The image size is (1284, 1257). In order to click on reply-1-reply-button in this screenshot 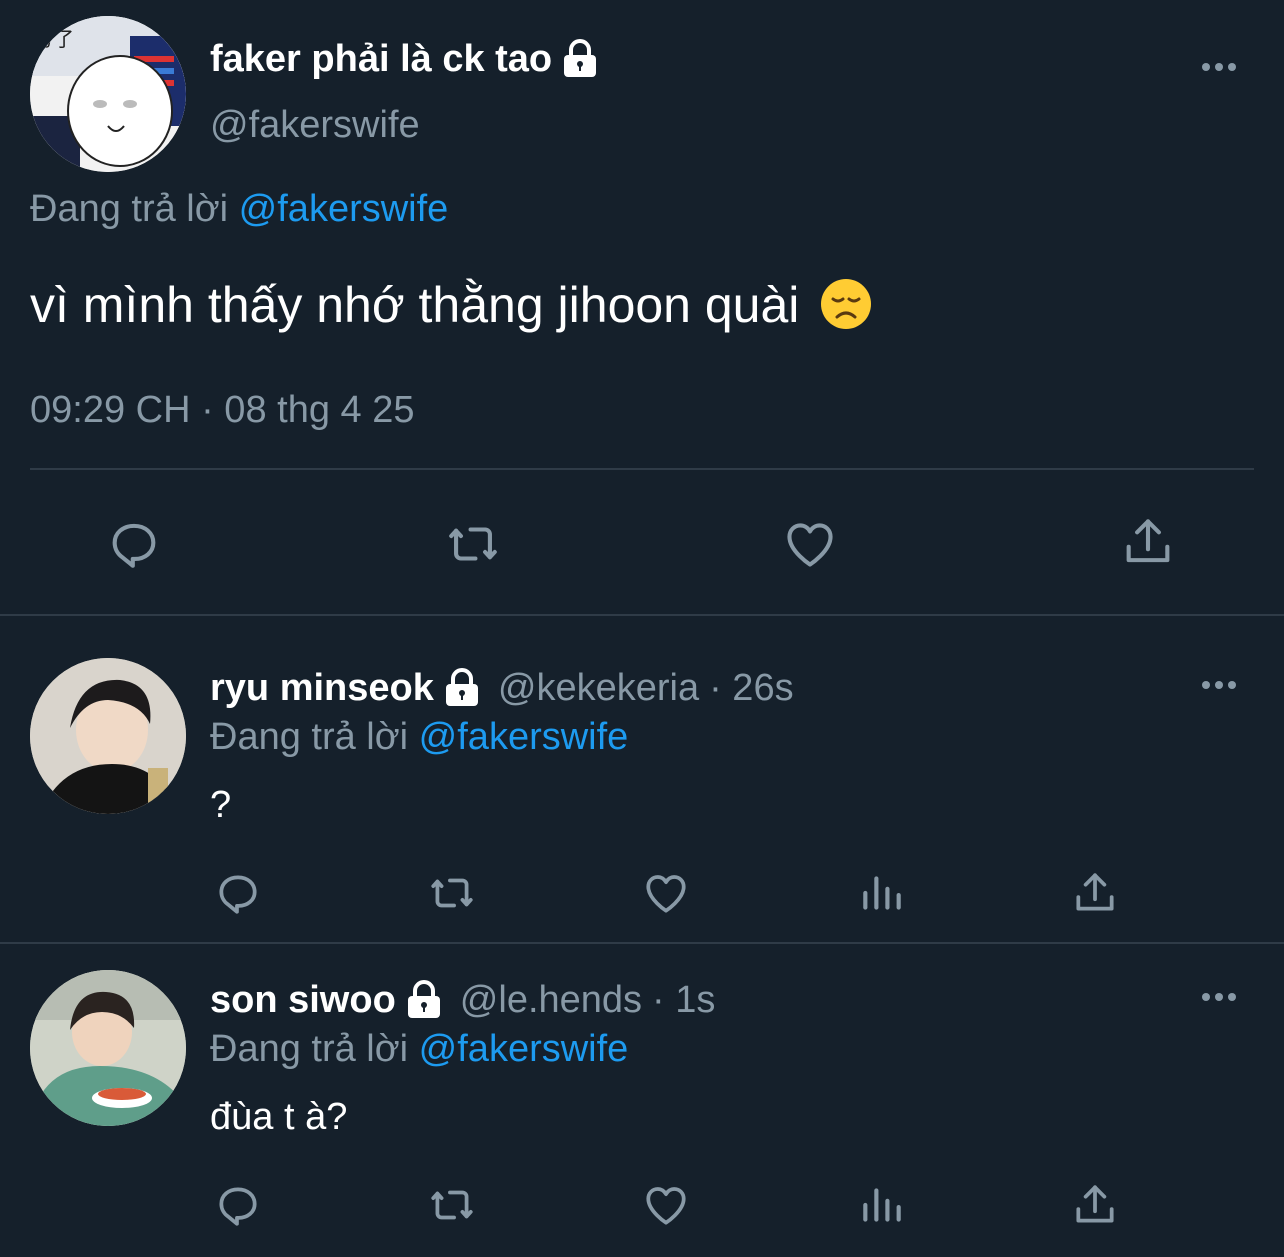, I will do `click(238, 893)`.